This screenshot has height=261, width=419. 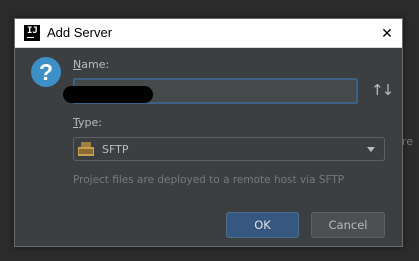 I want to click on sort-arrows-icon: ↑↓, so click(x=382, y=90).